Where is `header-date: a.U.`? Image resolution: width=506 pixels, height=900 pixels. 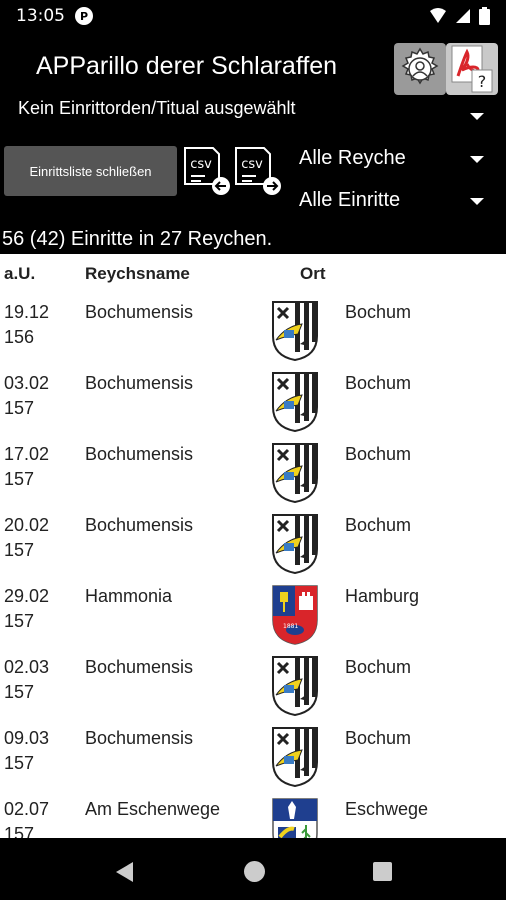
header-date: a.U. is located at coordinates (19, 274).